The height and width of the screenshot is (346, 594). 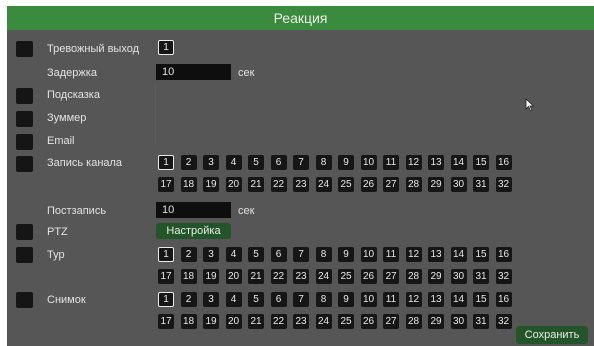 I want to click on tour-channel-9-button: 9, so click(x=346, y=254).